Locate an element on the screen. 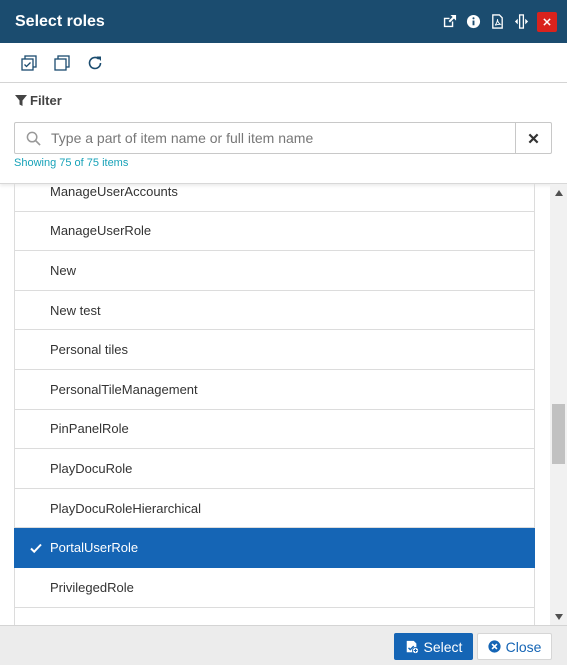 The height and width of the screenshot is (665, 567). scrollbar-thumb is located at coordinates (558, 434).